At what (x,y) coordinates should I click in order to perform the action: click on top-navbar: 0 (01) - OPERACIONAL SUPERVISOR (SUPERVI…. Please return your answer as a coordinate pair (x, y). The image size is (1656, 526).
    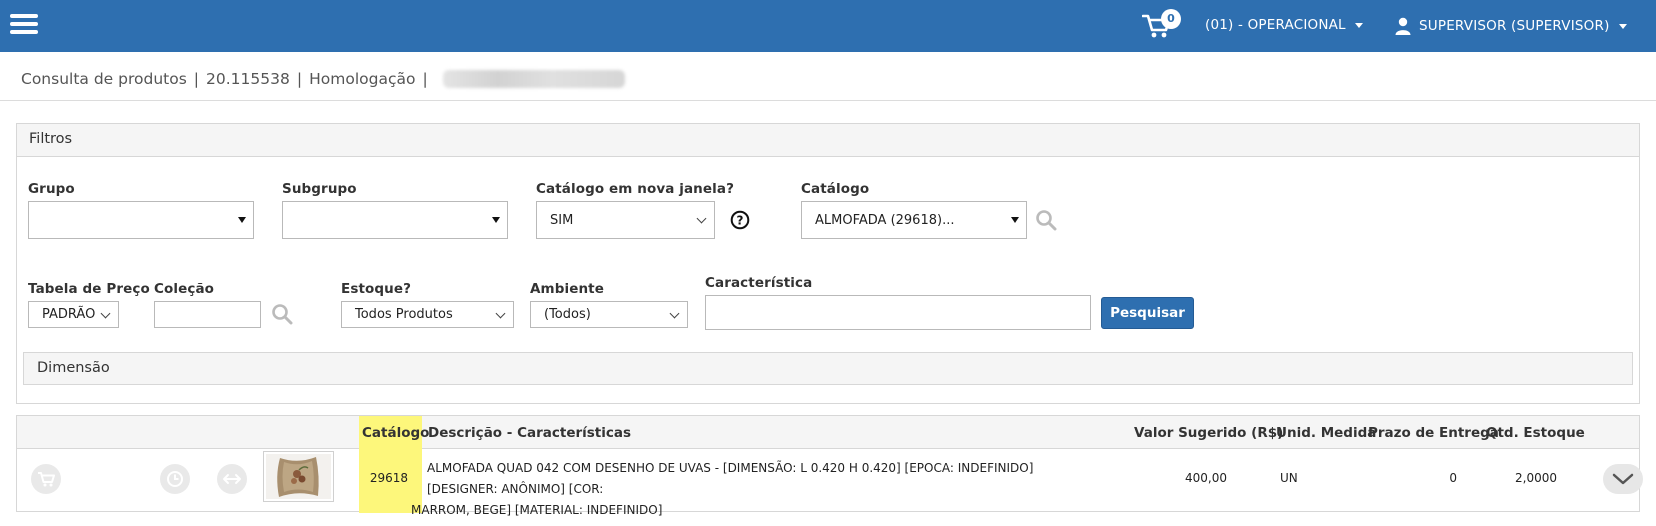
    Looking at the image, I should click on (828, 26).